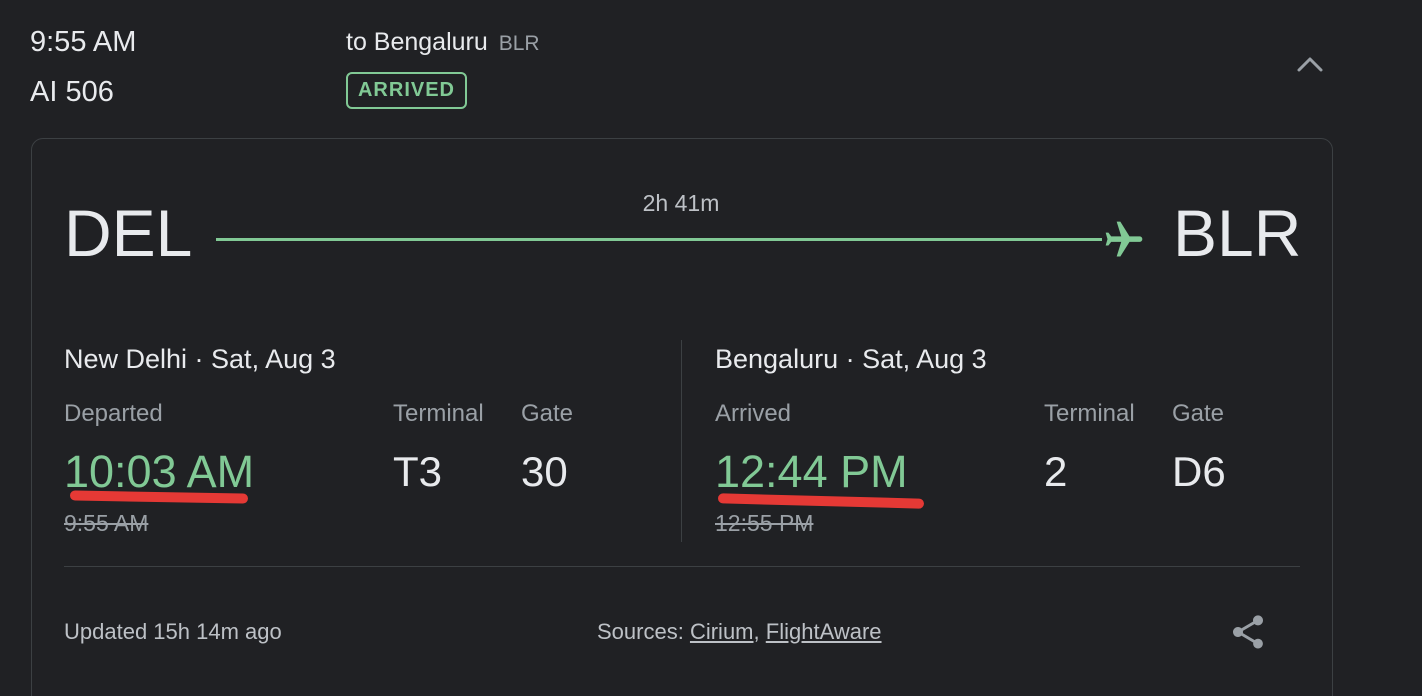 The width and height of the screenshot is (1422, 696). I want to click on share-icon, so click(1248, 632).